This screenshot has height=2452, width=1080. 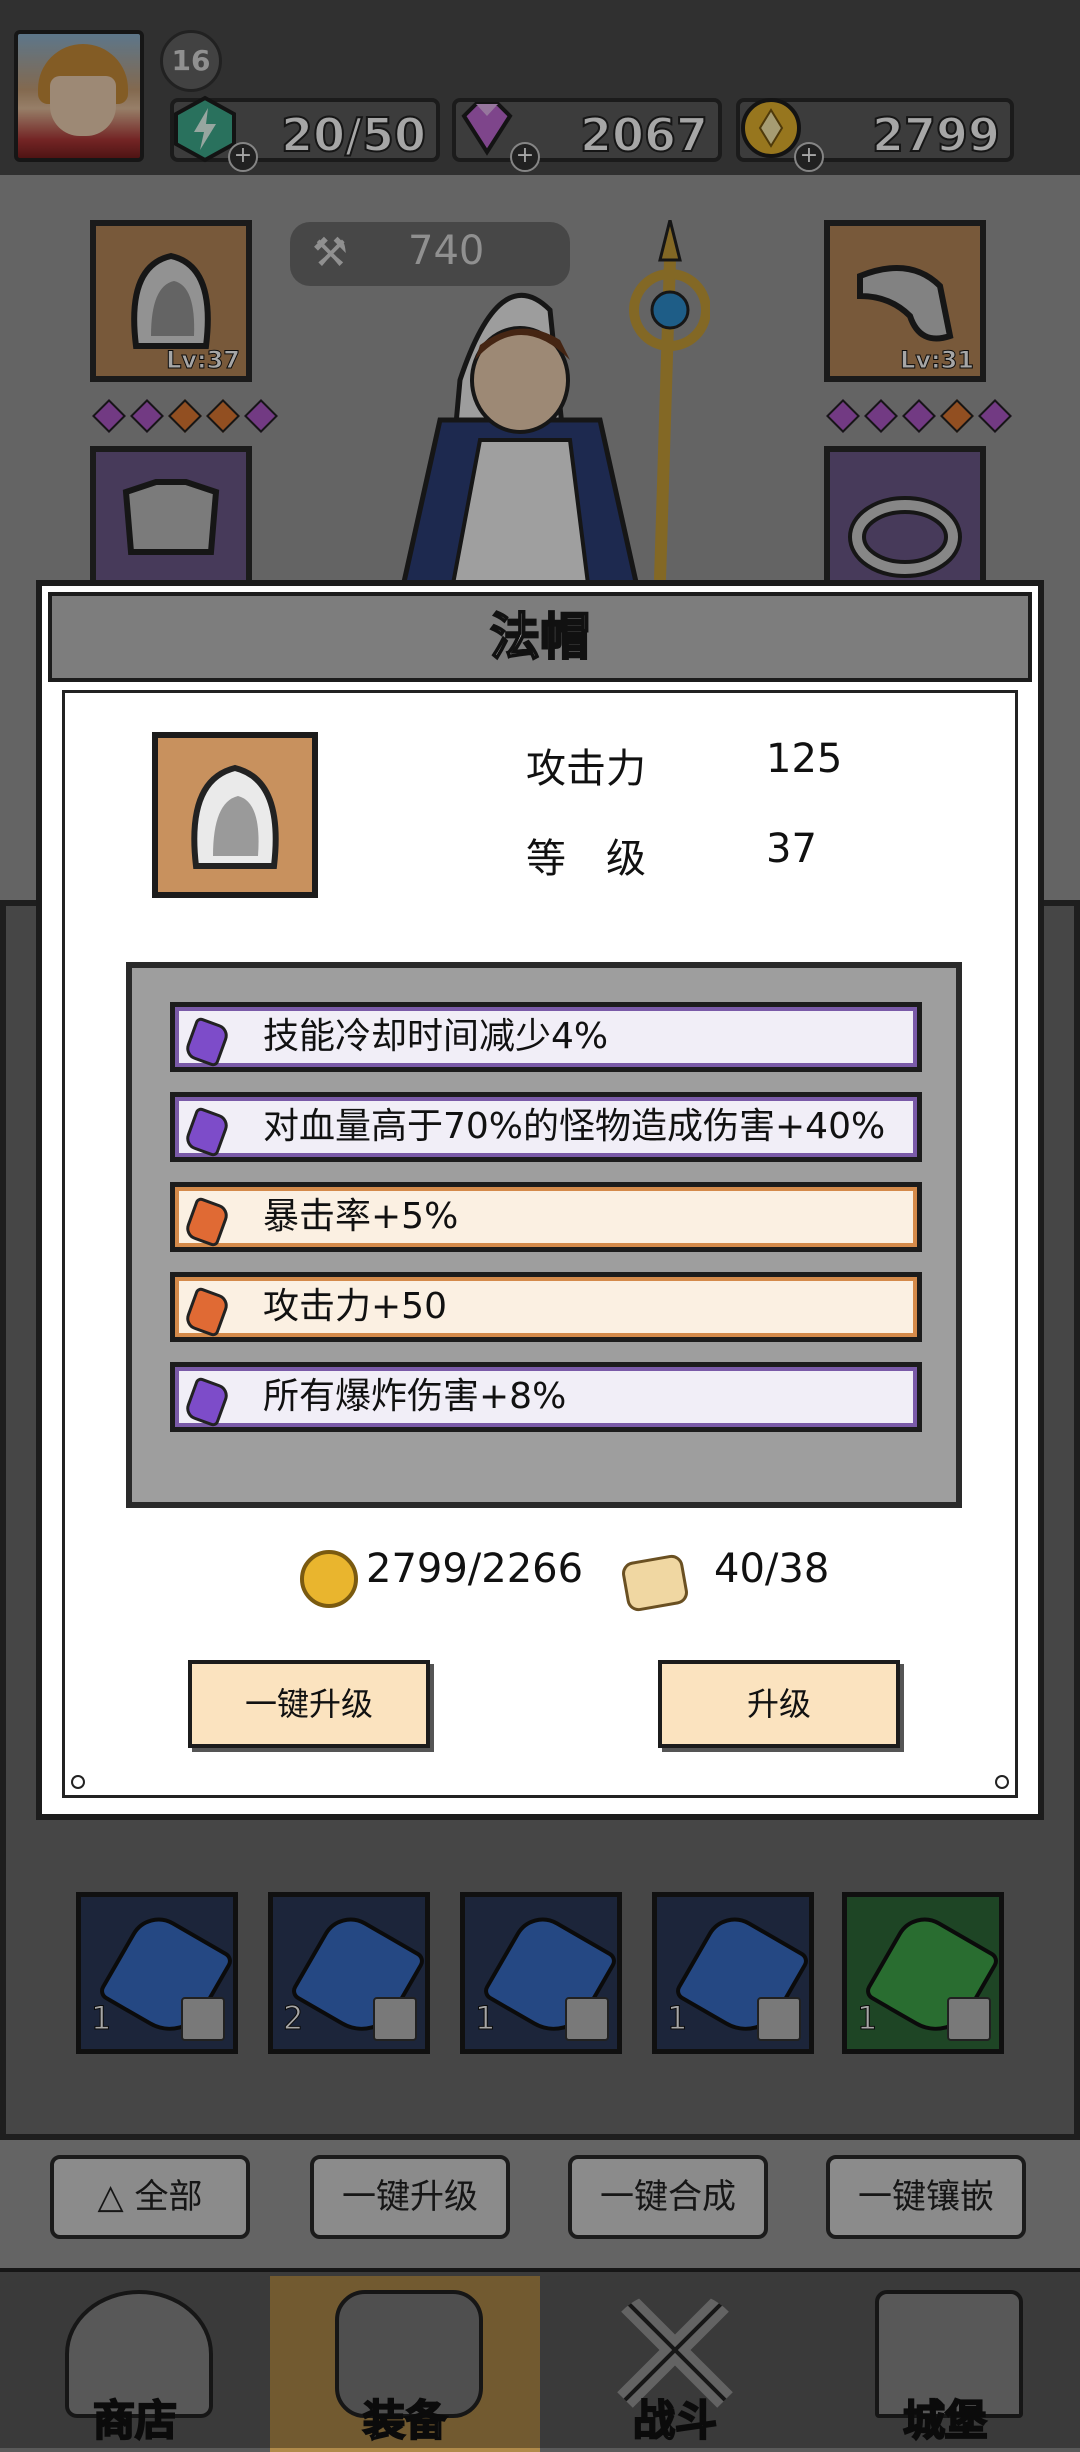 I want to click on dialog-title: 法帽, so click(x=540, y=637).